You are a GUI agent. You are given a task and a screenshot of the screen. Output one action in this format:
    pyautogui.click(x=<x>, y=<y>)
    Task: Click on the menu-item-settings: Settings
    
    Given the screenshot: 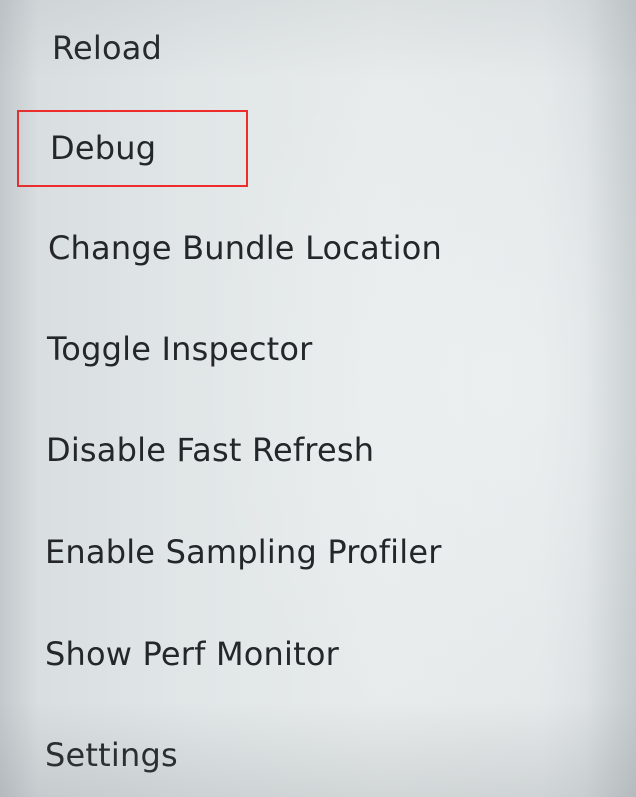 What is the action you would take?
    pyautogui.click(x=300, y=751)
    